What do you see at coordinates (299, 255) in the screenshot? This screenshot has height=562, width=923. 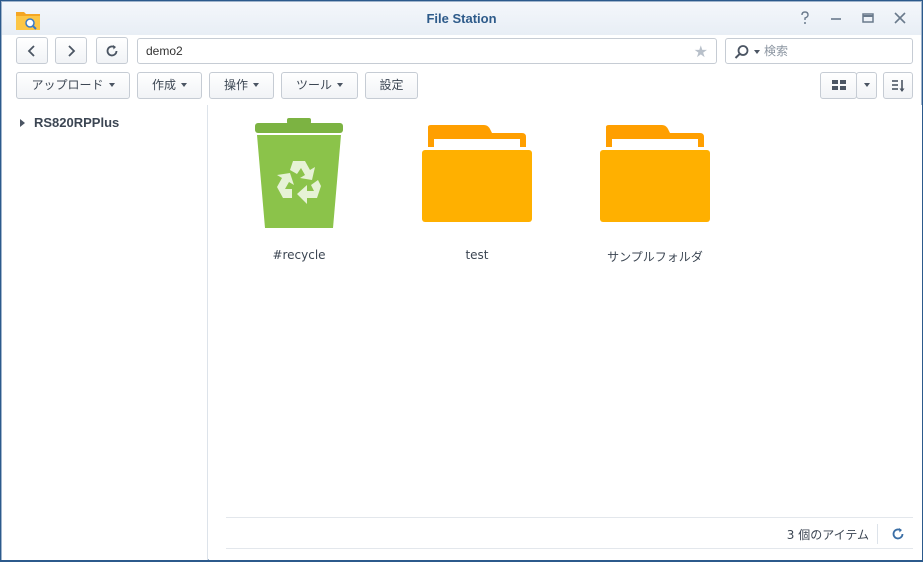 I see `file-name: #recycle` at bounding box center [299, 255].